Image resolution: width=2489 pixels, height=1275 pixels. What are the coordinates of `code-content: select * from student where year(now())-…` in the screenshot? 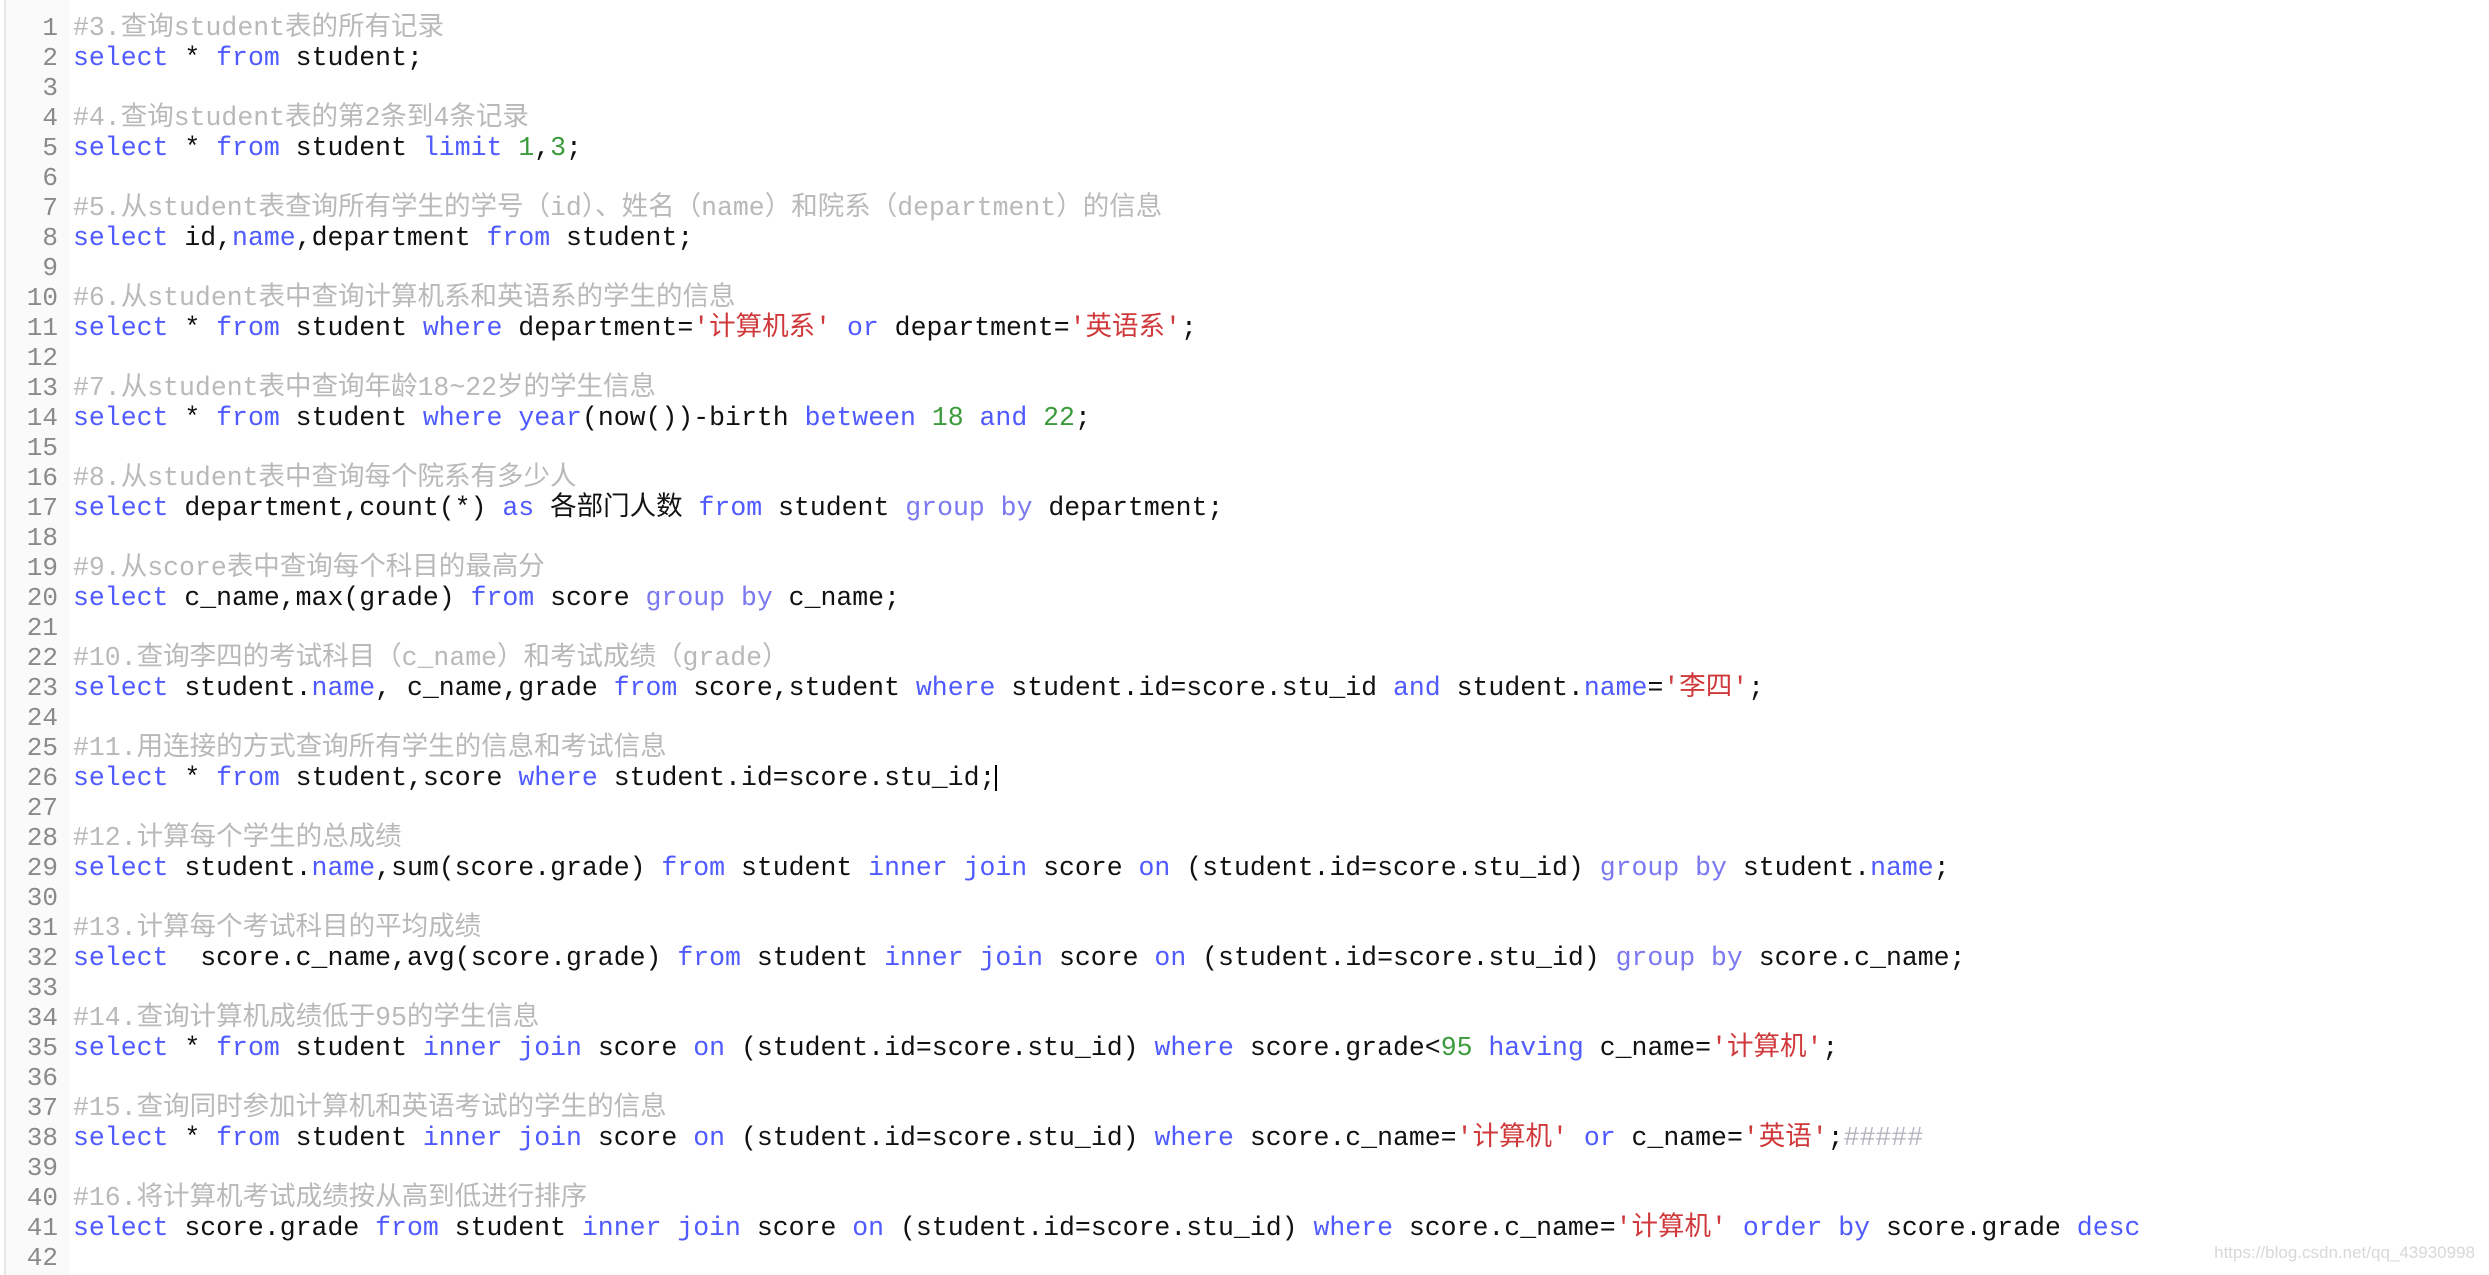 It's located at (582, 418).